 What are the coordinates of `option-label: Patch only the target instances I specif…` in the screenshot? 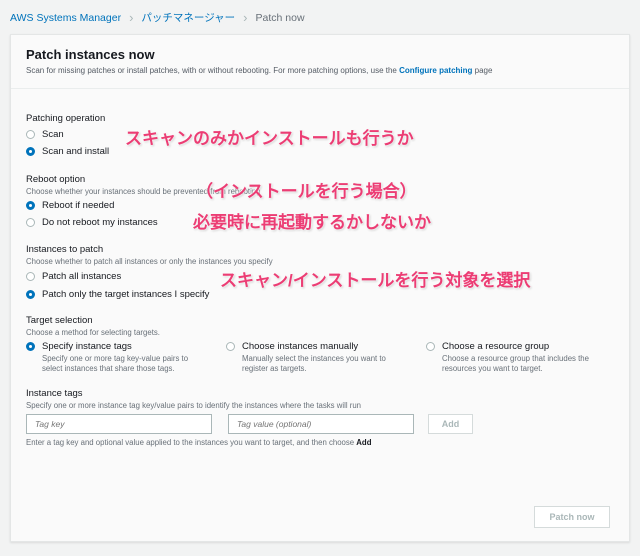 It's located at (126, 294).